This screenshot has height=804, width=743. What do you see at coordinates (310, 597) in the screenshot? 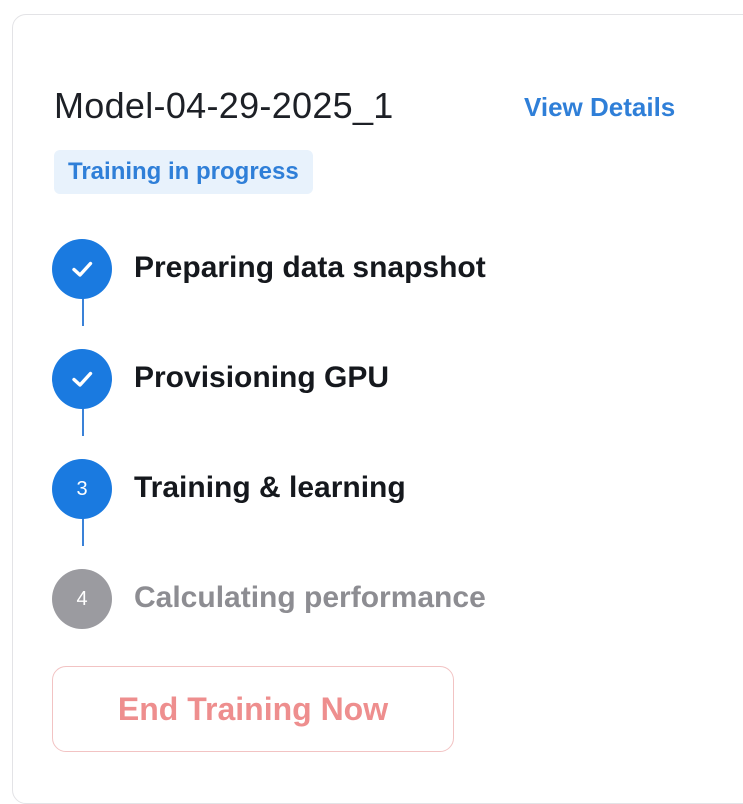
I see `step-4-label: Calculating performance` at bounding box center [310, 597].